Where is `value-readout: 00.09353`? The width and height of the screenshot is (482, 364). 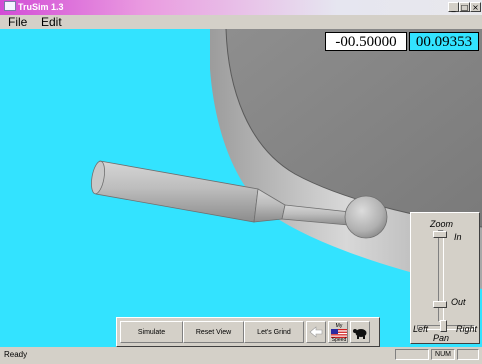 value-readout: 00.09353 is located at coordinates (444, 41).